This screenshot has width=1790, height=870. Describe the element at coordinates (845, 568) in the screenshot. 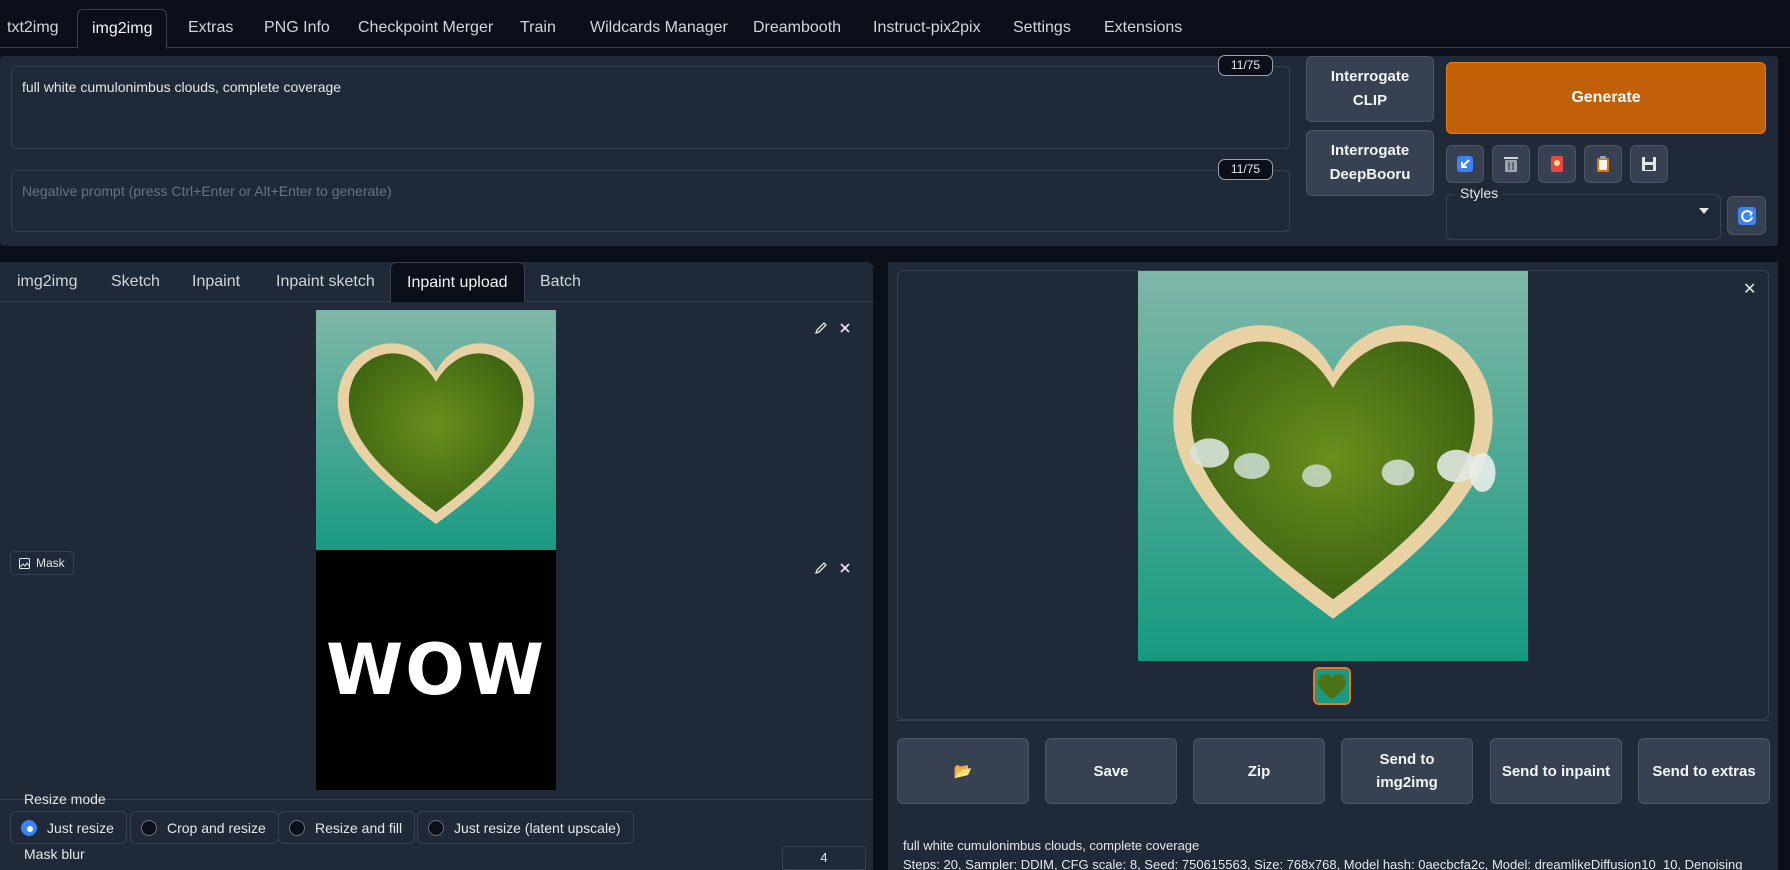

I see `close-mask-icon` at that location.